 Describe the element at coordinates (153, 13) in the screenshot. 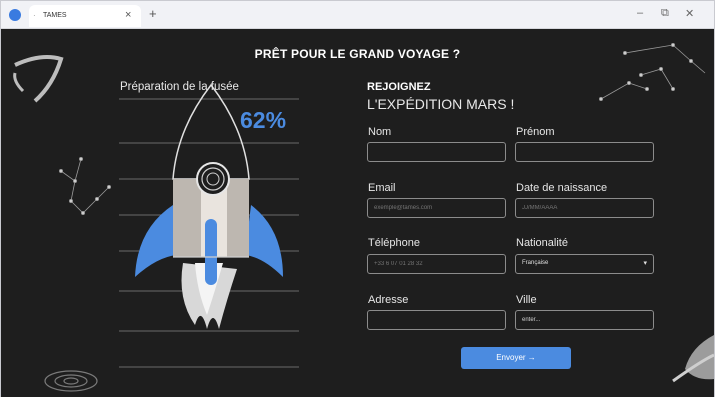

I see `new-tab-icon: +` at that location.